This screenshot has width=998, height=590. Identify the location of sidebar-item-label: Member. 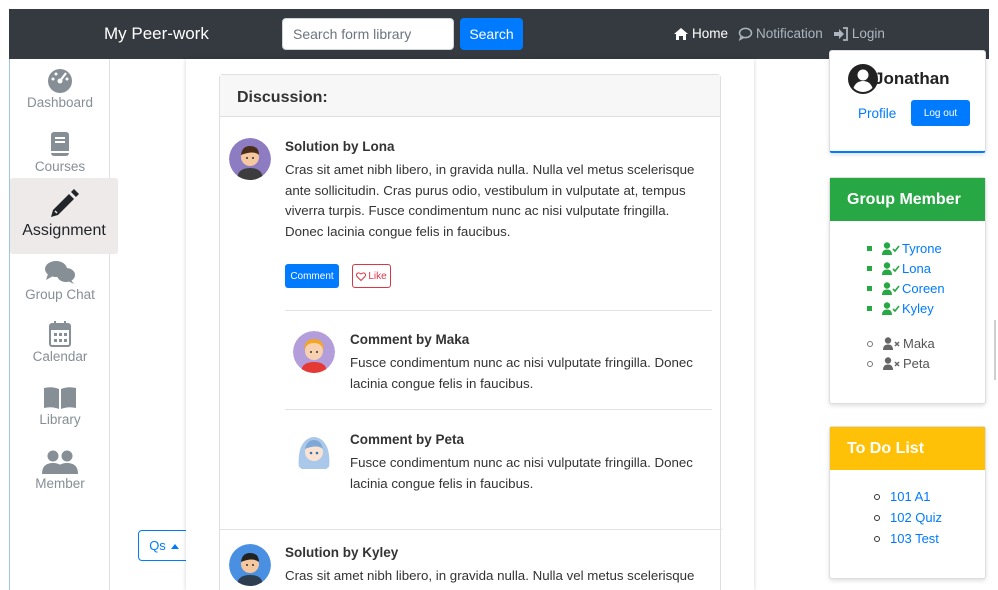
(60, 483).